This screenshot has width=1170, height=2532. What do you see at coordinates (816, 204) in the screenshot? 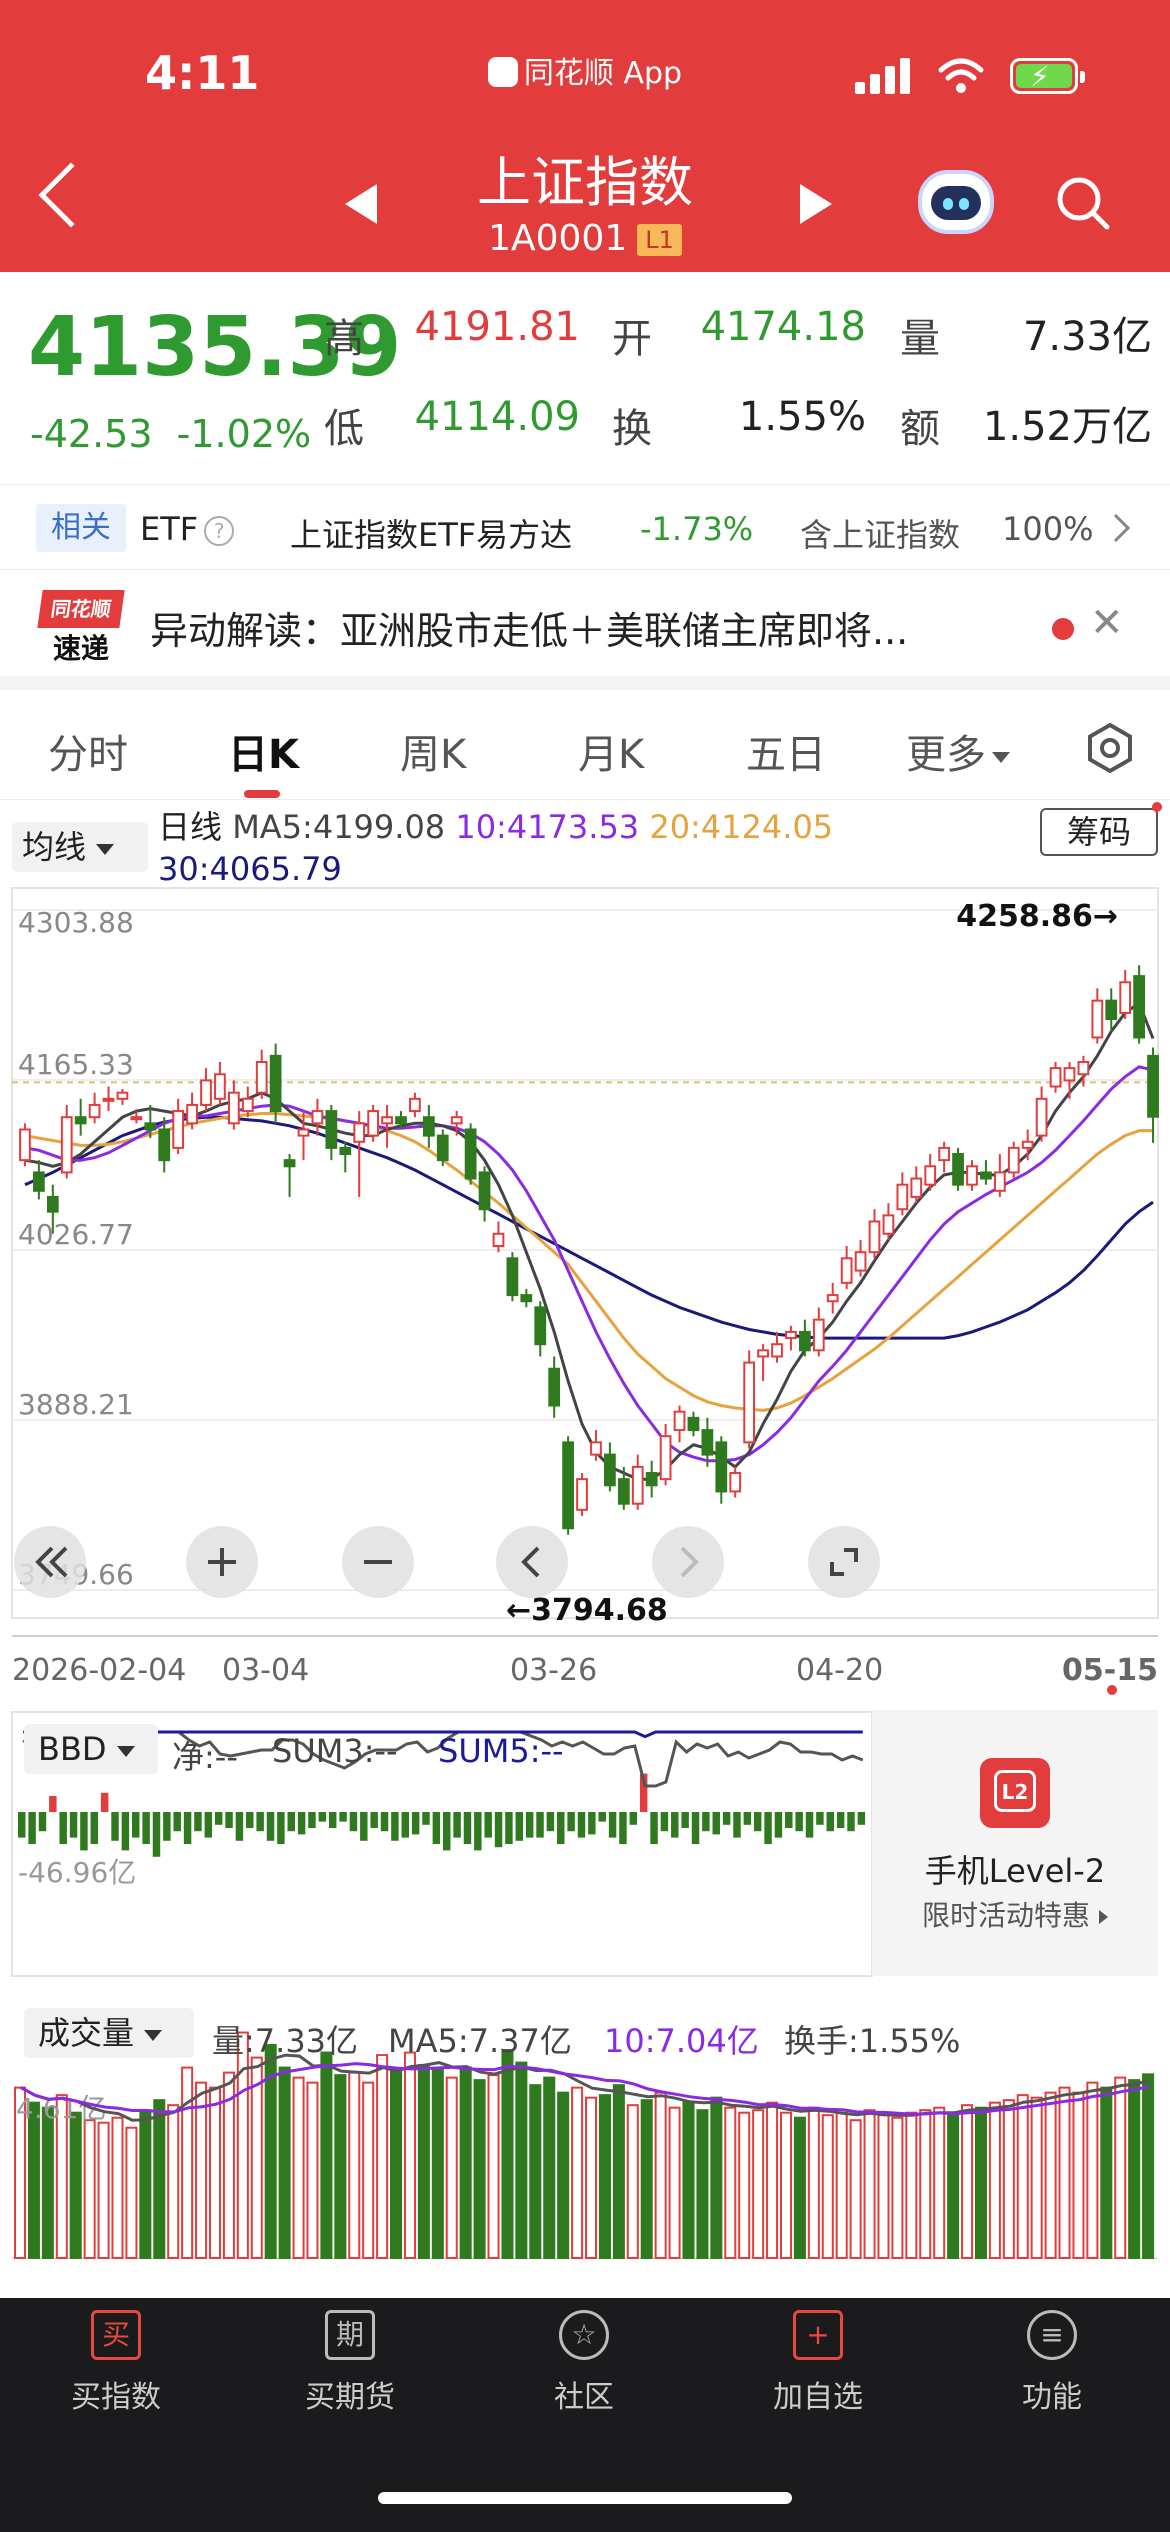
I see `next-stock-button` at bounding box center [816, 204].